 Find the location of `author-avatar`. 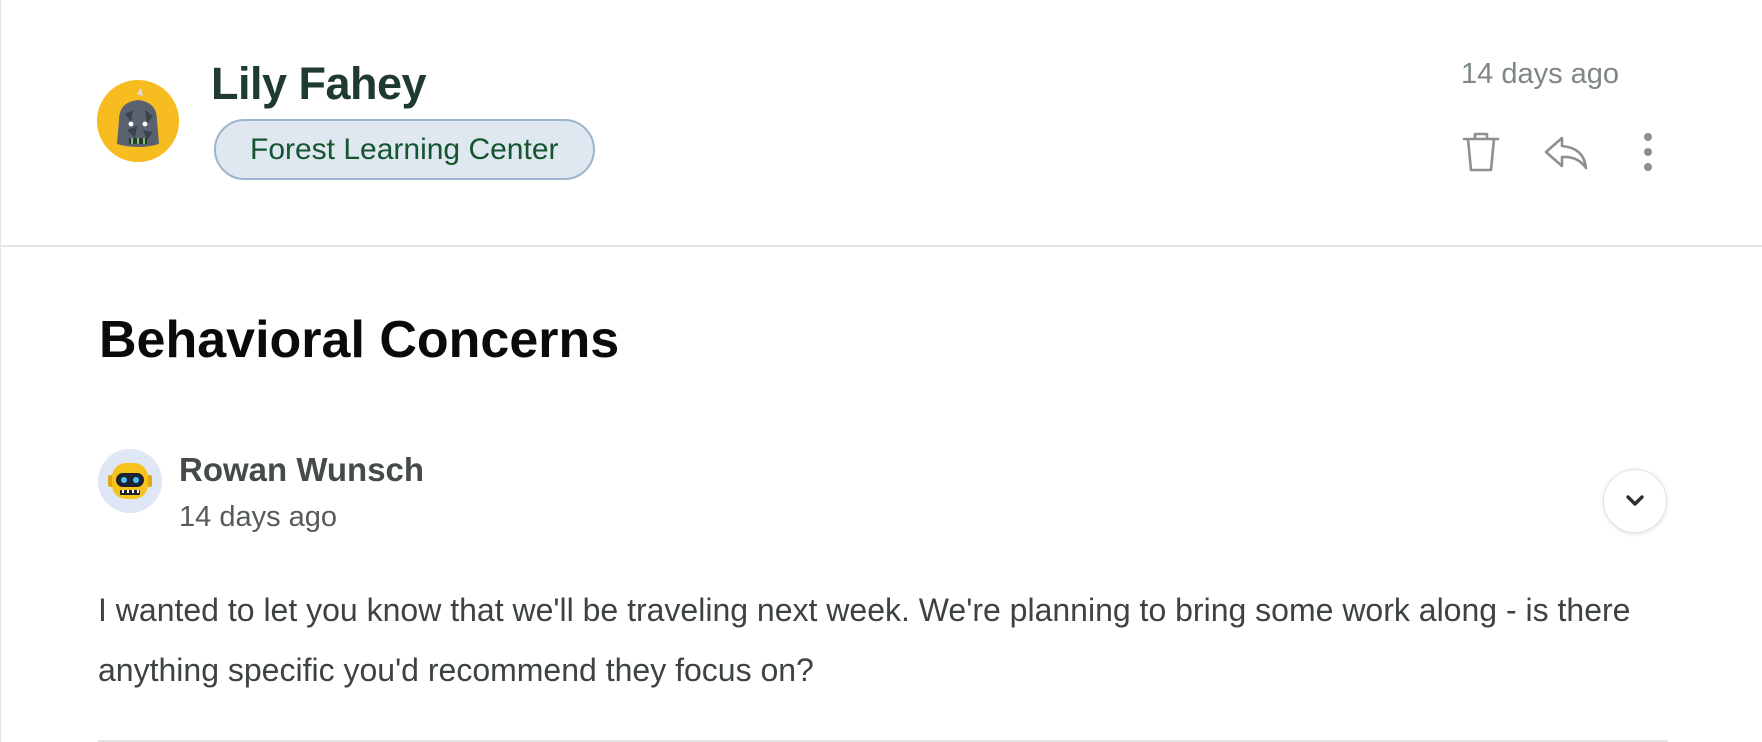

author-avatar is located at coordinates (130, 481).